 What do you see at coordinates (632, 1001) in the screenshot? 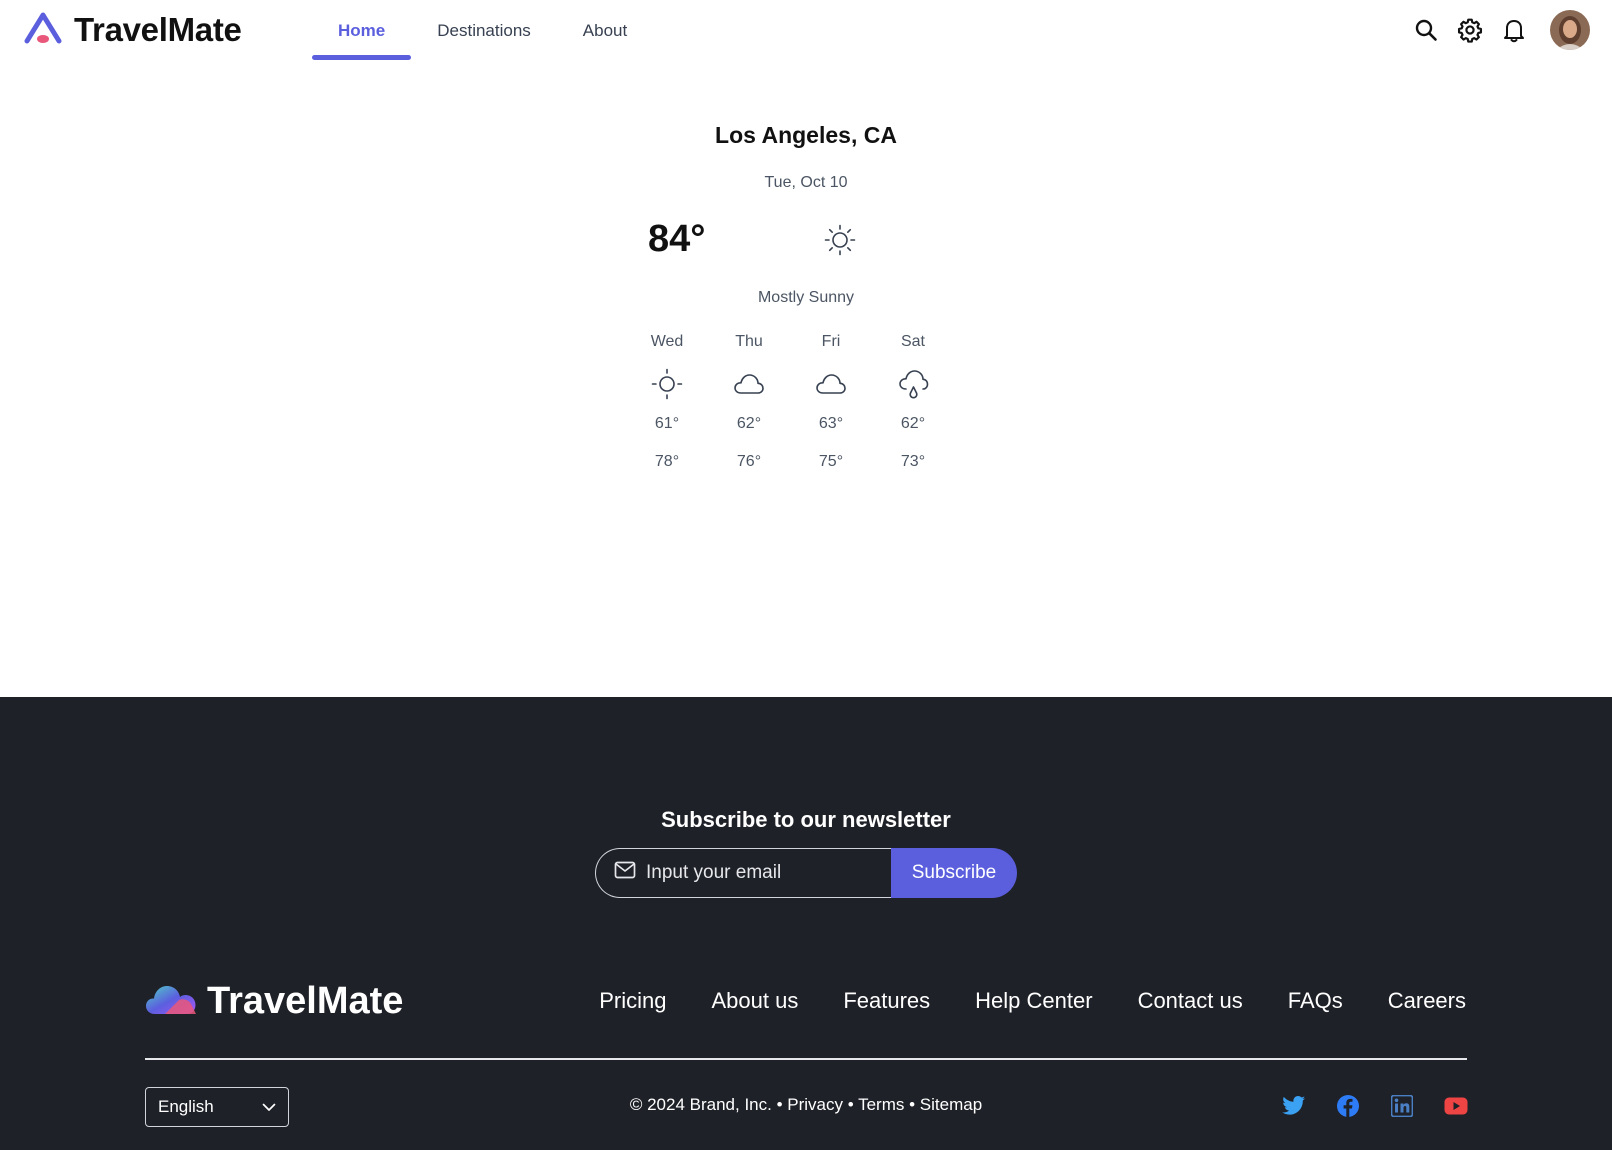
I see `footer-link-pricing: Pricing` at bounding box center [632, 1001].